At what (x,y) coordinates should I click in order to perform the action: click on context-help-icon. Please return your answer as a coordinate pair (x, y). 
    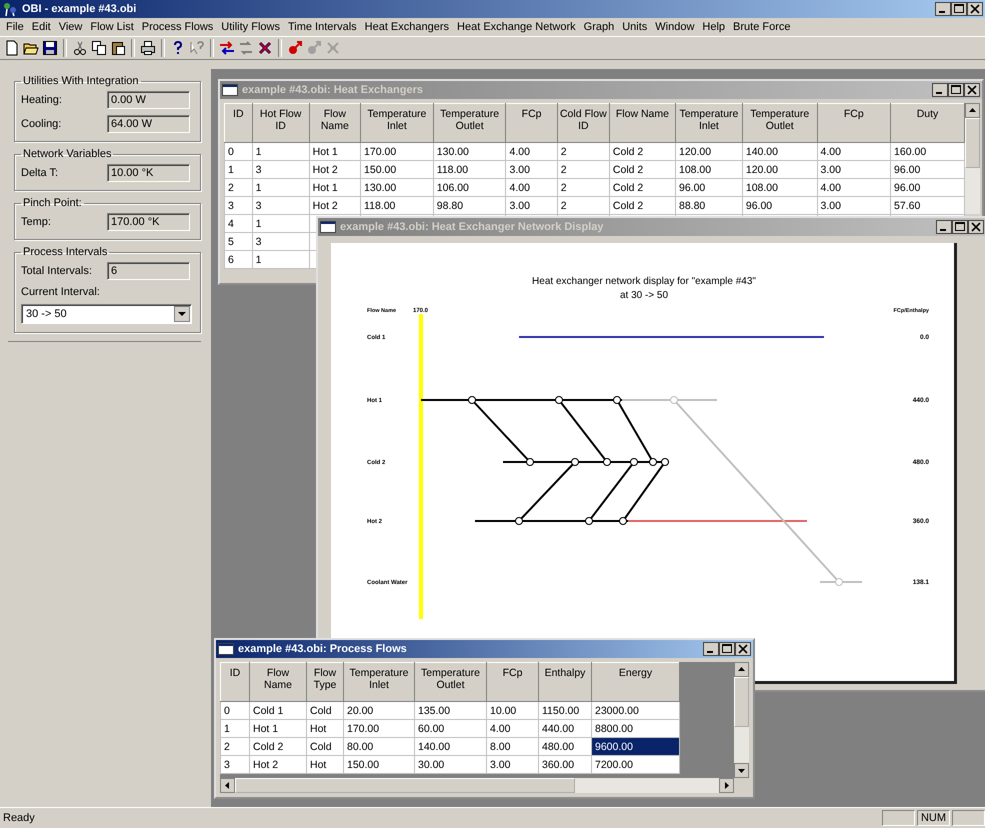
    Looking at the image, I should click on (197, 48).